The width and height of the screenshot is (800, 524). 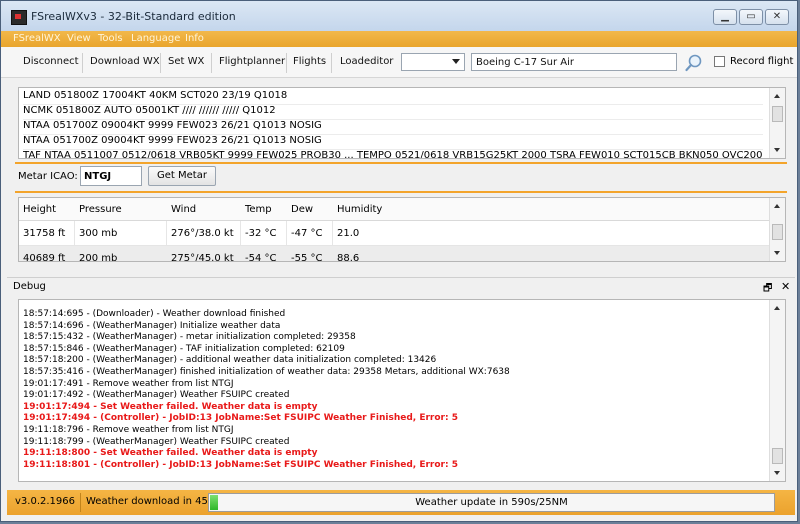 What do you see at coordinates (202, 257) in the screenshot?
I see `table-cell: 275°/45.0 kt` at bounding box center [202, 257].